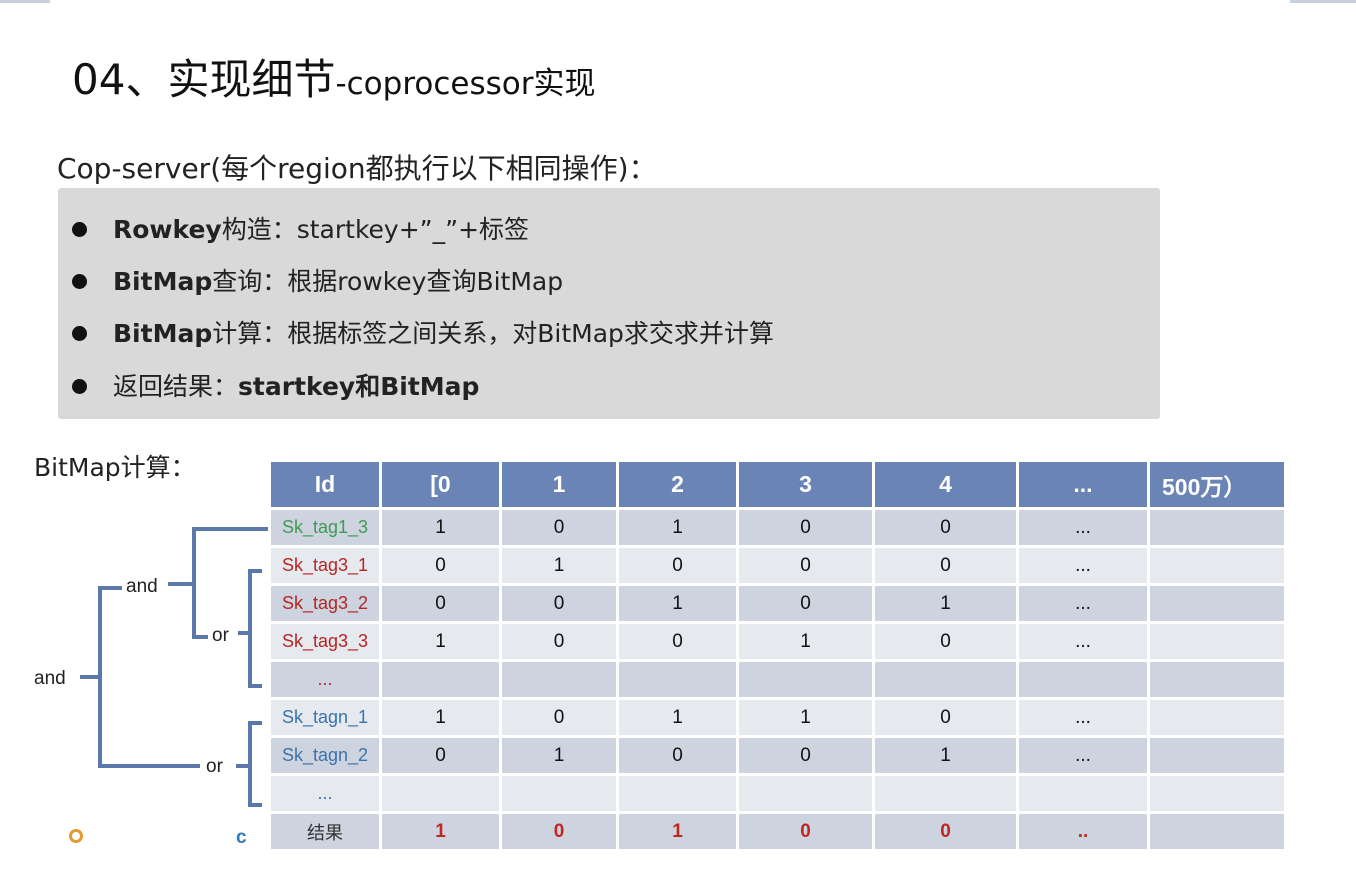 The height and width of the screenshot is (876, 1356). Describe the element at coordinates (805, 484) in the screenshot. I see `column-header: 3` at that location.